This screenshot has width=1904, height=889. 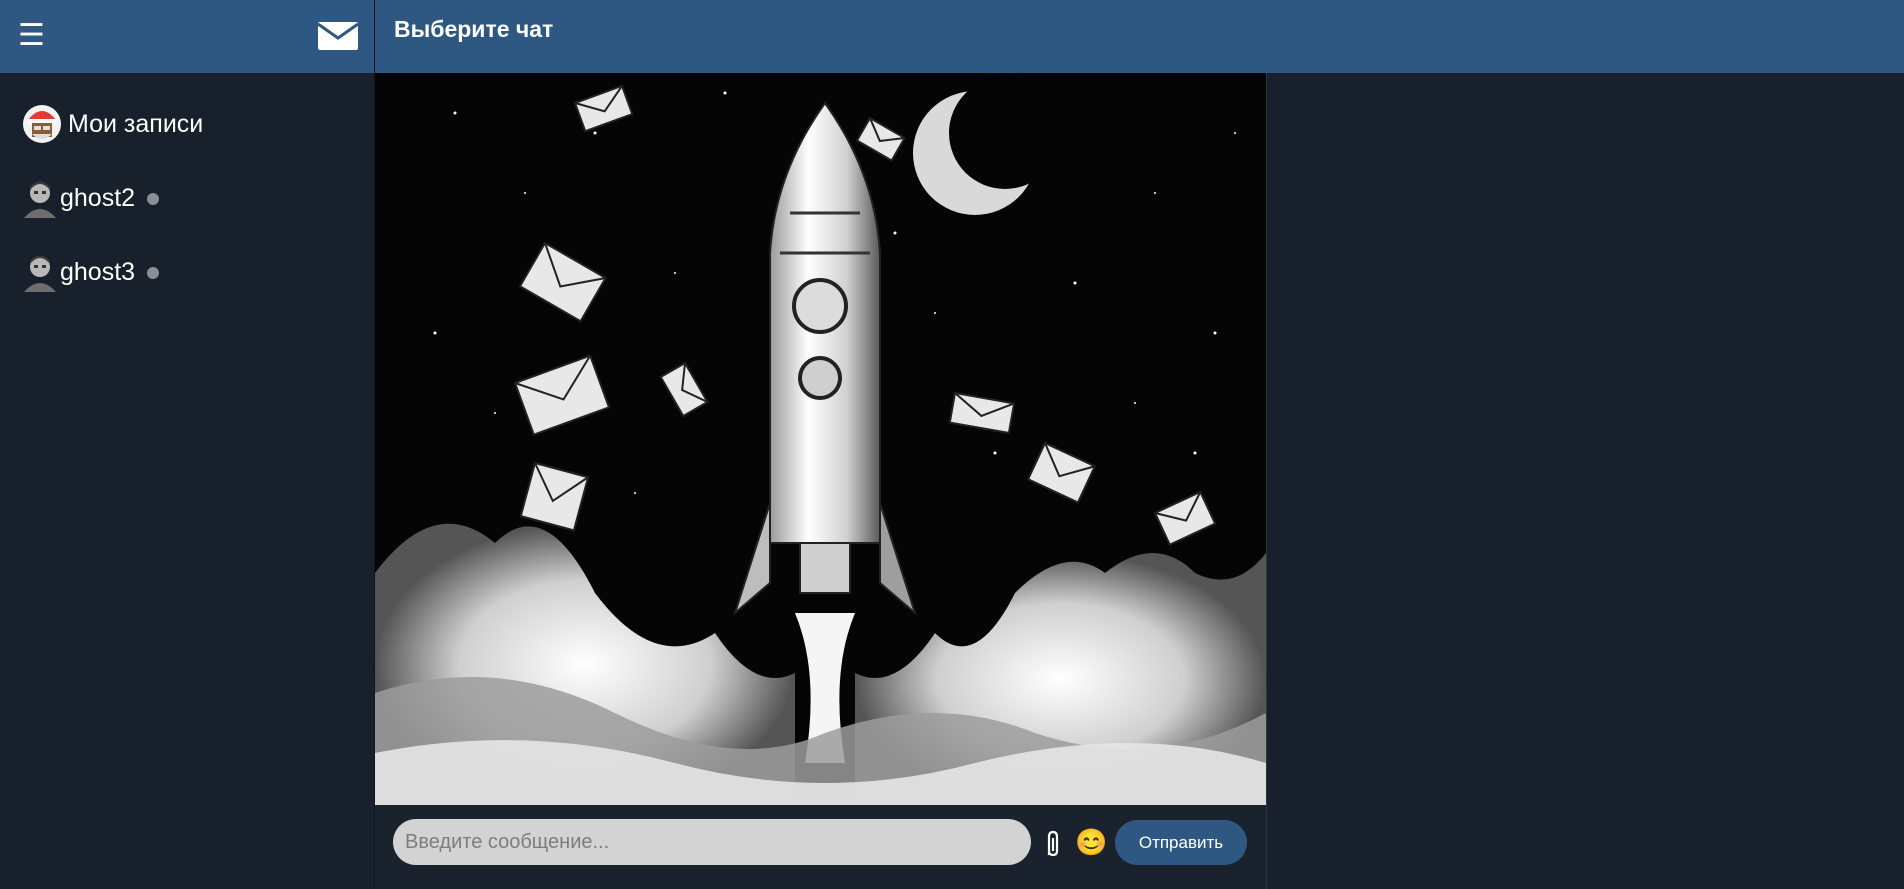 What do you see at coordinates (1181, 842) in the screenshot?
I see `send-button: Отправить` at bounding box center [1181, 842].